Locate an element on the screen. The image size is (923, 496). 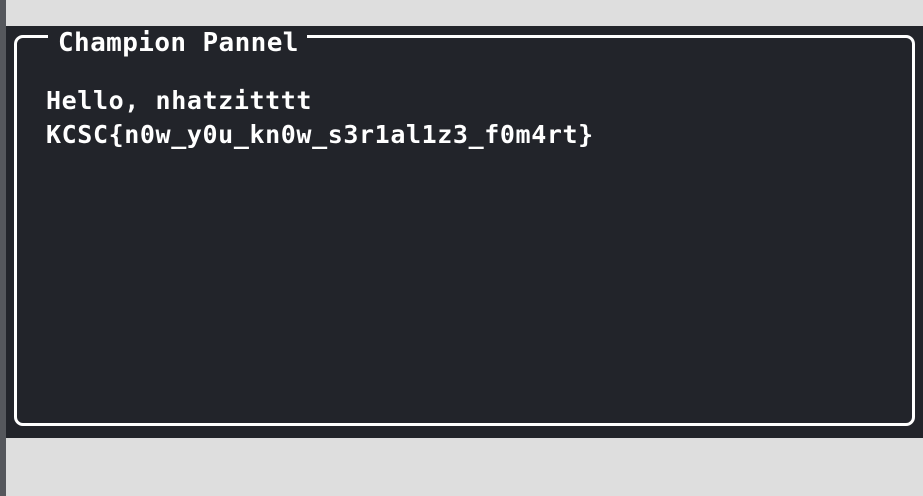
panel-title: Champion Pannel is located at coordinates (177, 43).